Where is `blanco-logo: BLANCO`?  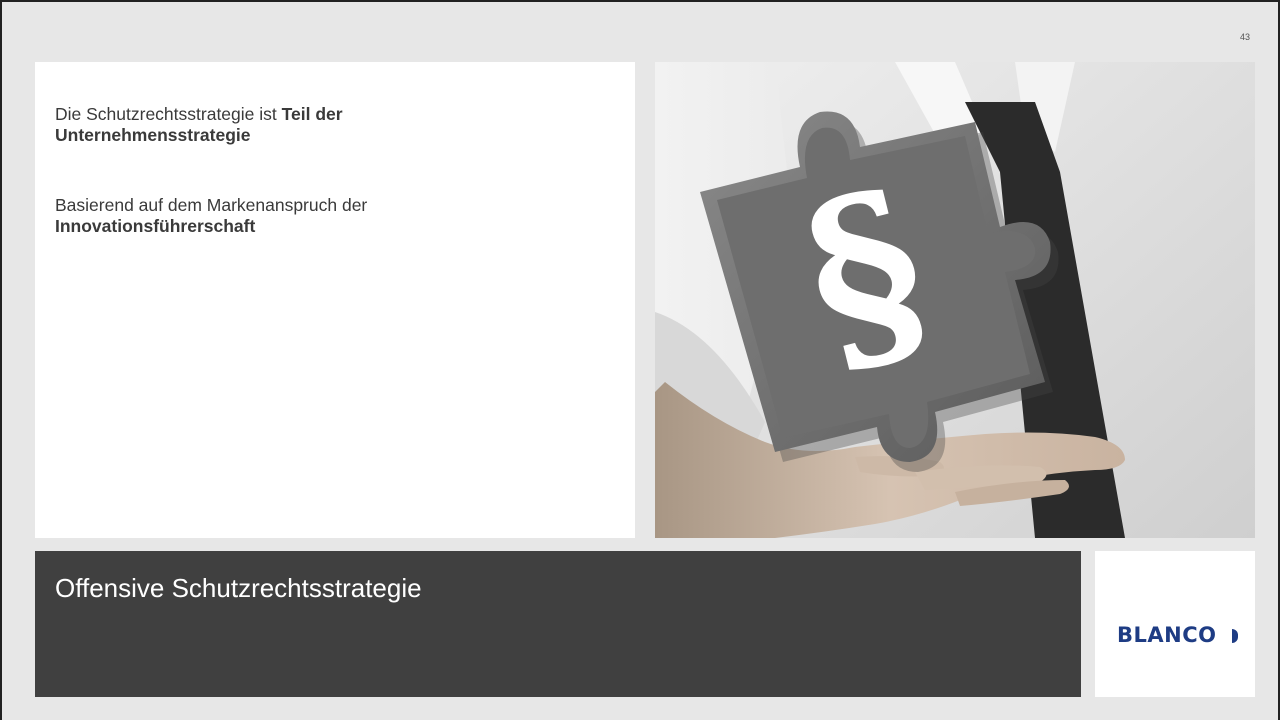 blanco-logo: BLANCO is located at coordinates (1167, 635).